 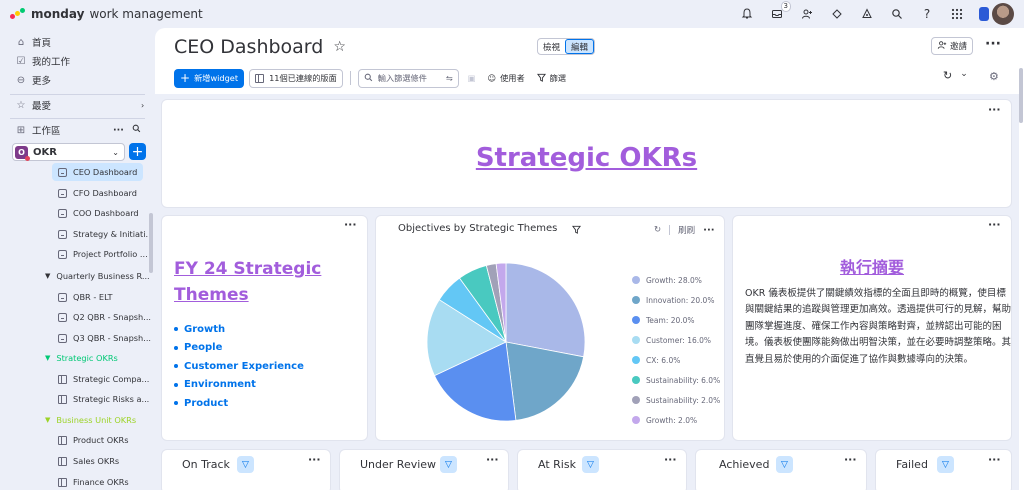 I want to click on person-filter-button: ☺ 使用者, so click(x=506, y=78).